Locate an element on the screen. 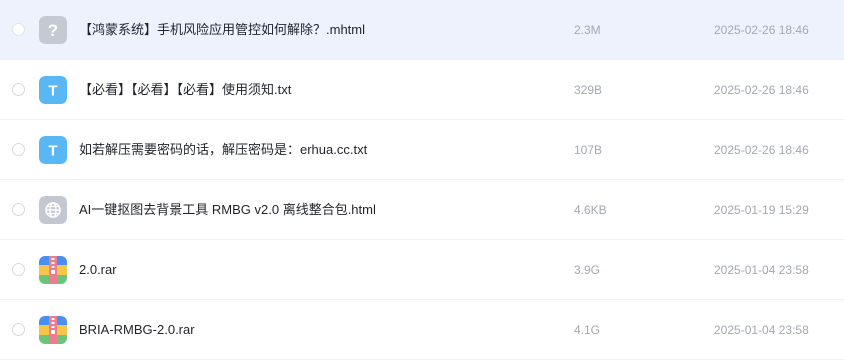  unknown-file-icon: ? is located at coordinates (53, 30).